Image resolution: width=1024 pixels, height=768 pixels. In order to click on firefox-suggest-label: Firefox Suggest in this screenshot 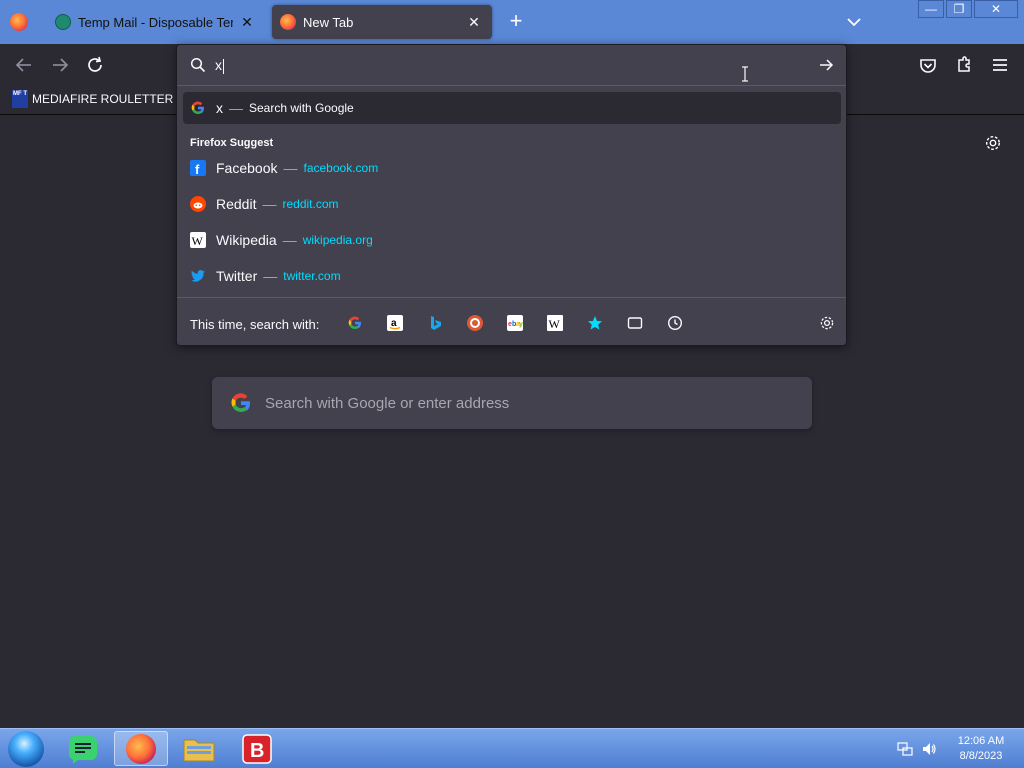, I will do `click(232, 143)`.